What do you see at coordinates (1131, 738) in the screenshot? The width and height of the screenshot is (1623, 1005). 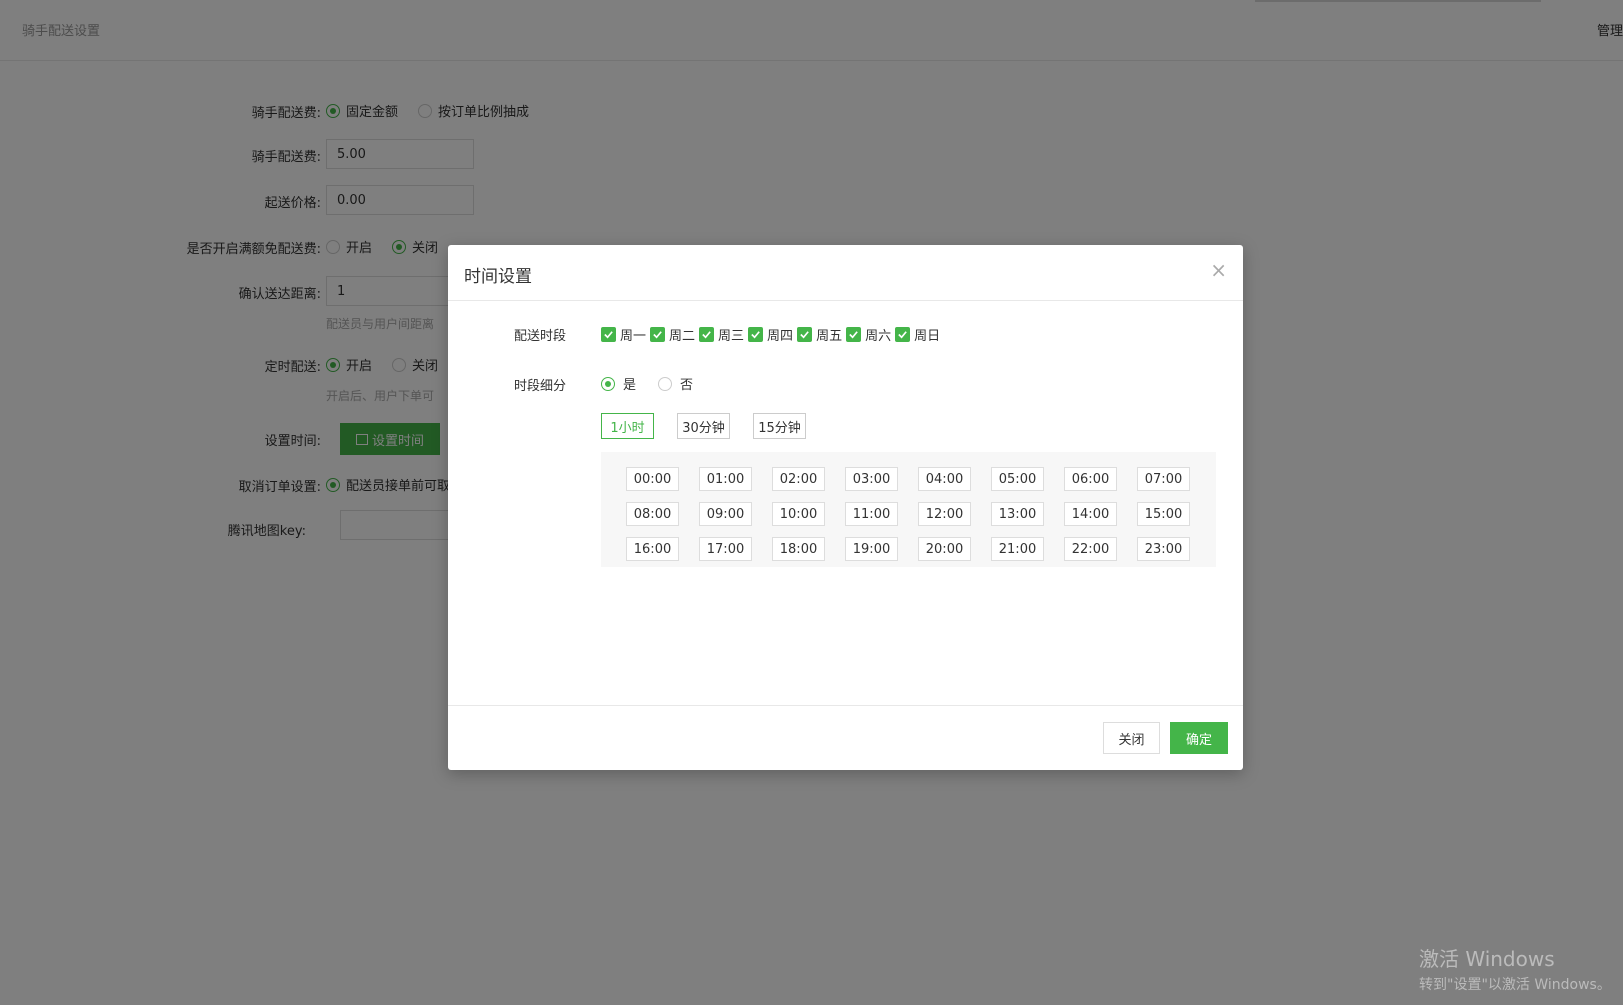 I see `close-button: 关闭` at bounding box center [1131, 738].